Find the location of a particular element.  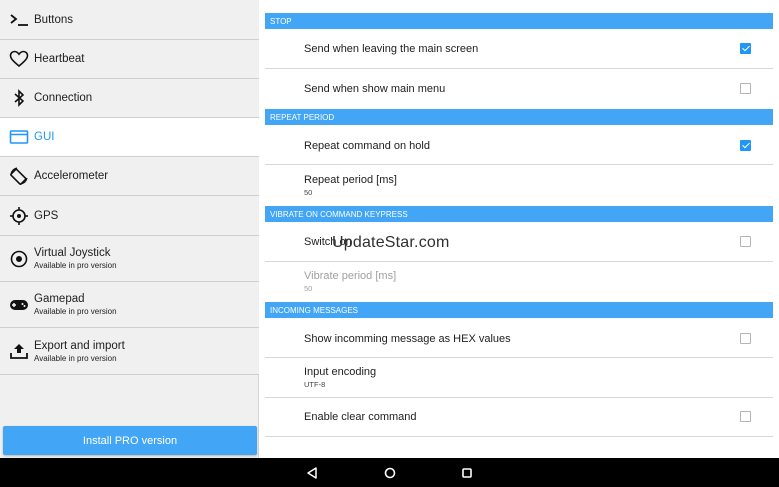

sidebar-item-gamepad: Gamepad Available in pro version is located at coordinates (129, 305).